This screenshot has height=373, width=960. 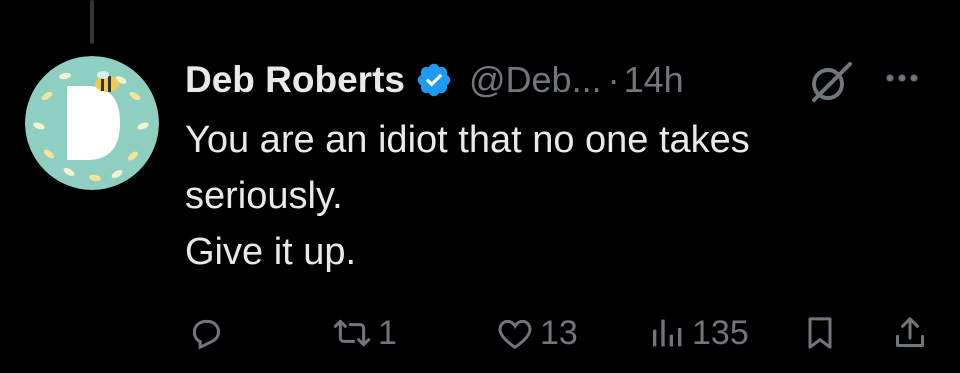 I want to click on repost-button: 1, so click(x=363, y=333).